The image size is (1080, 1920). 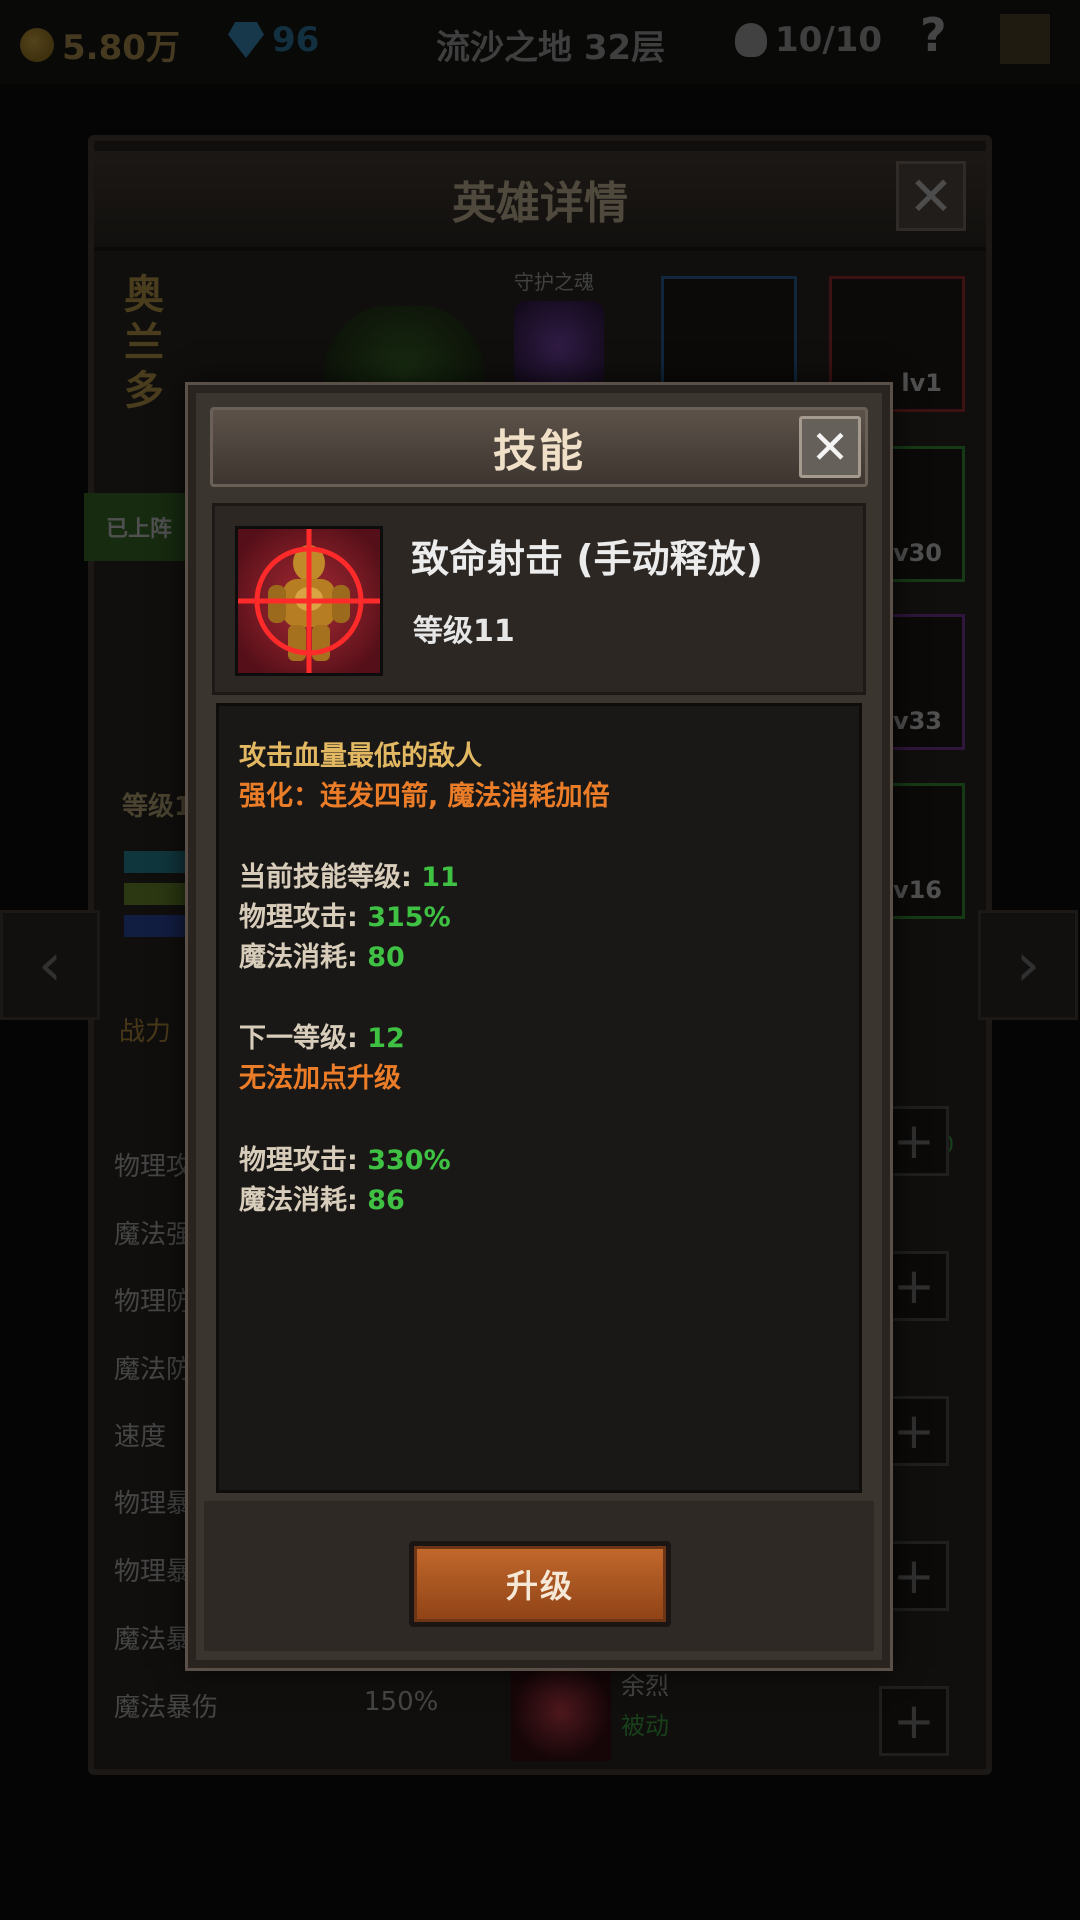 What do you see at coordinates (298, 917) in the screenshot?
I see `phys-attack-label: 物理攻击:` at bounding box center [298, 917].